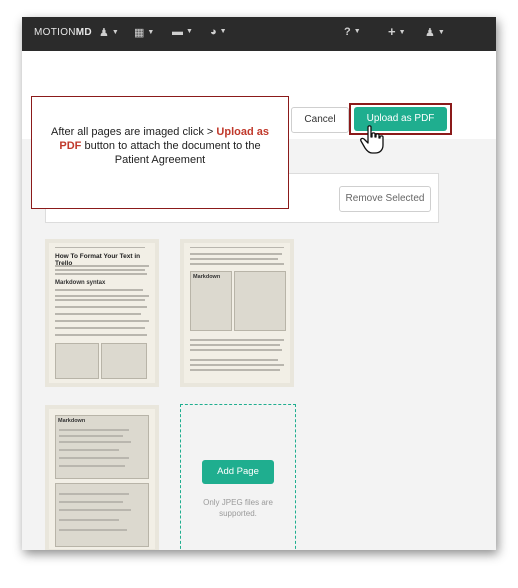 Image resolution: width=518 pixels, height=588 pixels. I want to click on hand-pointer-icon, so click(372, 139).